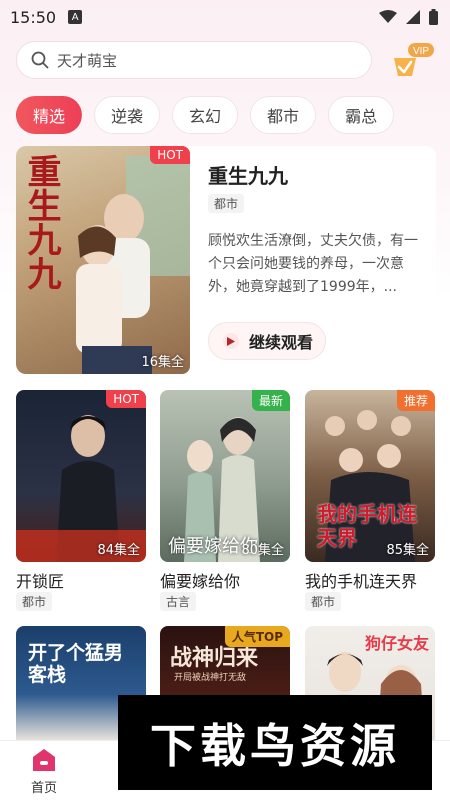 The width and height of the screenshot is (450, 800). What do you see at coordinates (178, 601) in the screenshot?
I see `drama-card-tag: 古言` at bounding box center [178, 601].